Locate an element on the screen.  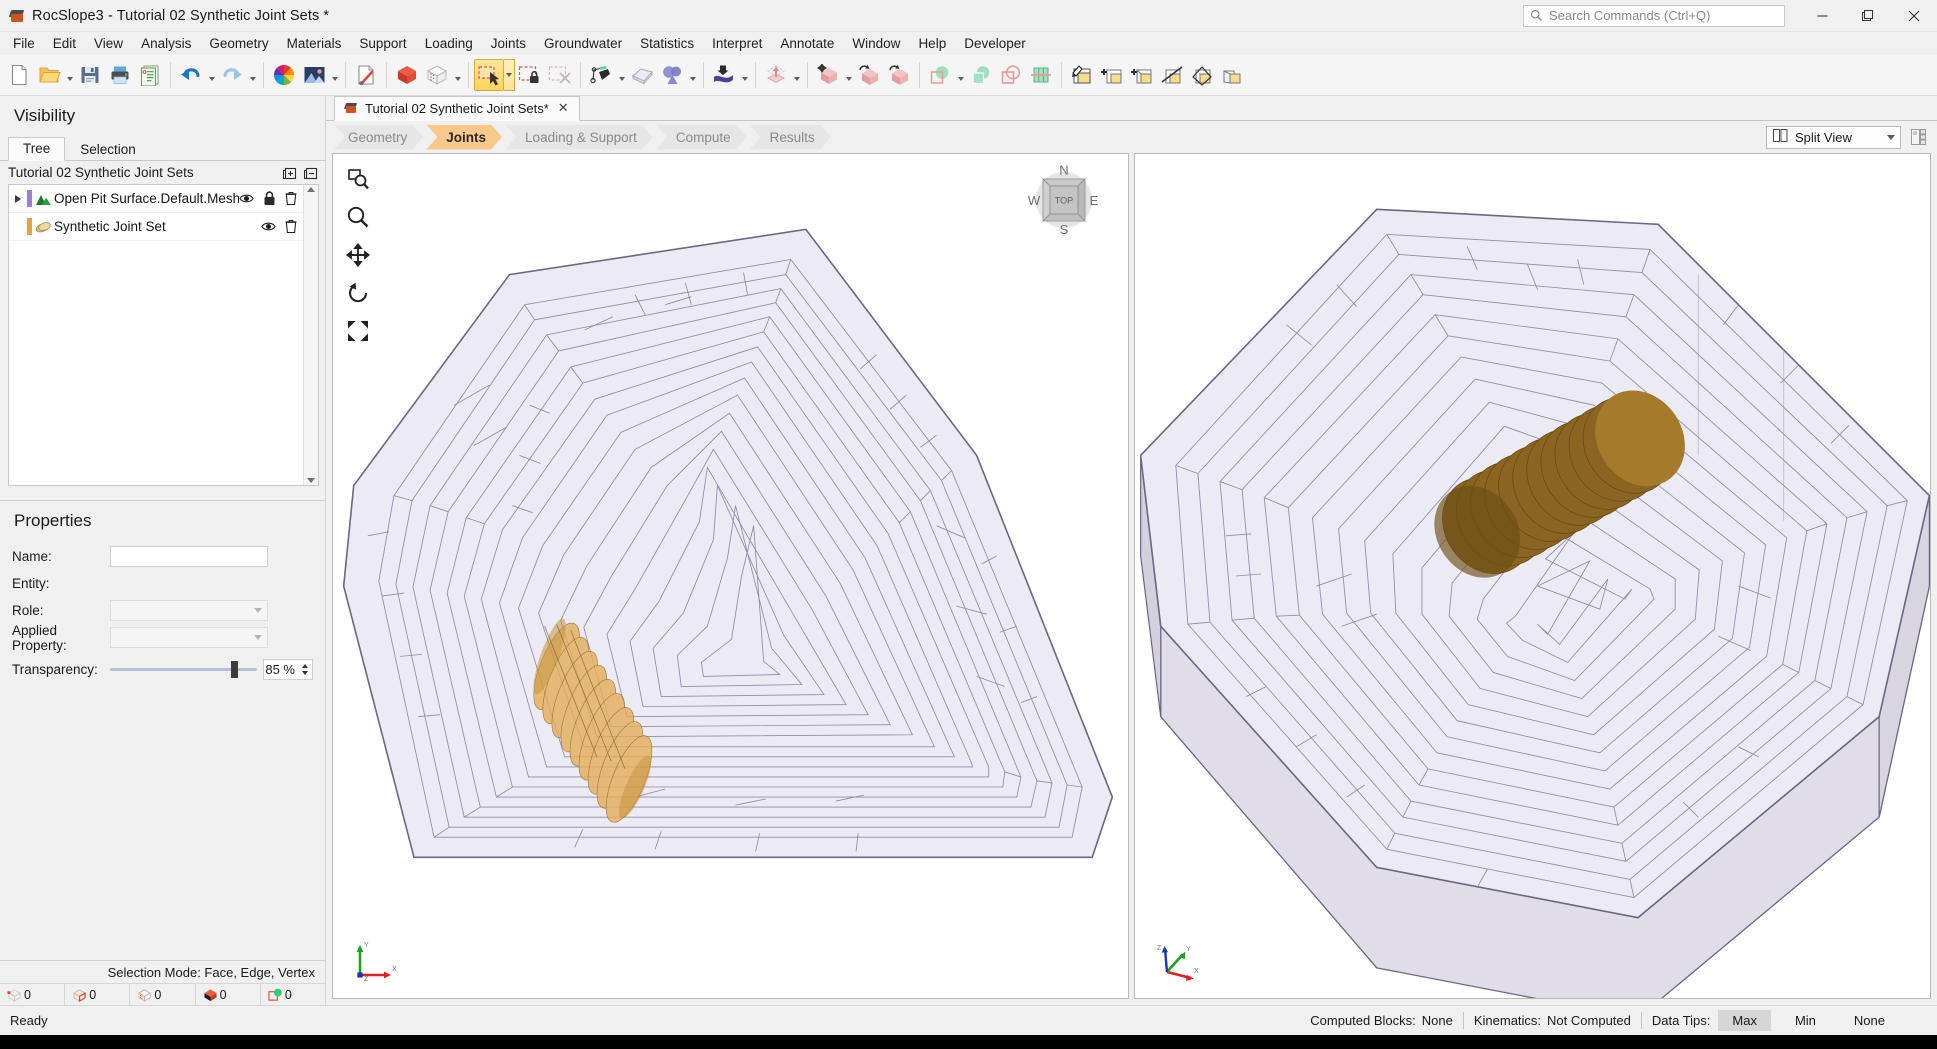
boolean-subtract-dropdown-caret is located at coordinates (960, 75).